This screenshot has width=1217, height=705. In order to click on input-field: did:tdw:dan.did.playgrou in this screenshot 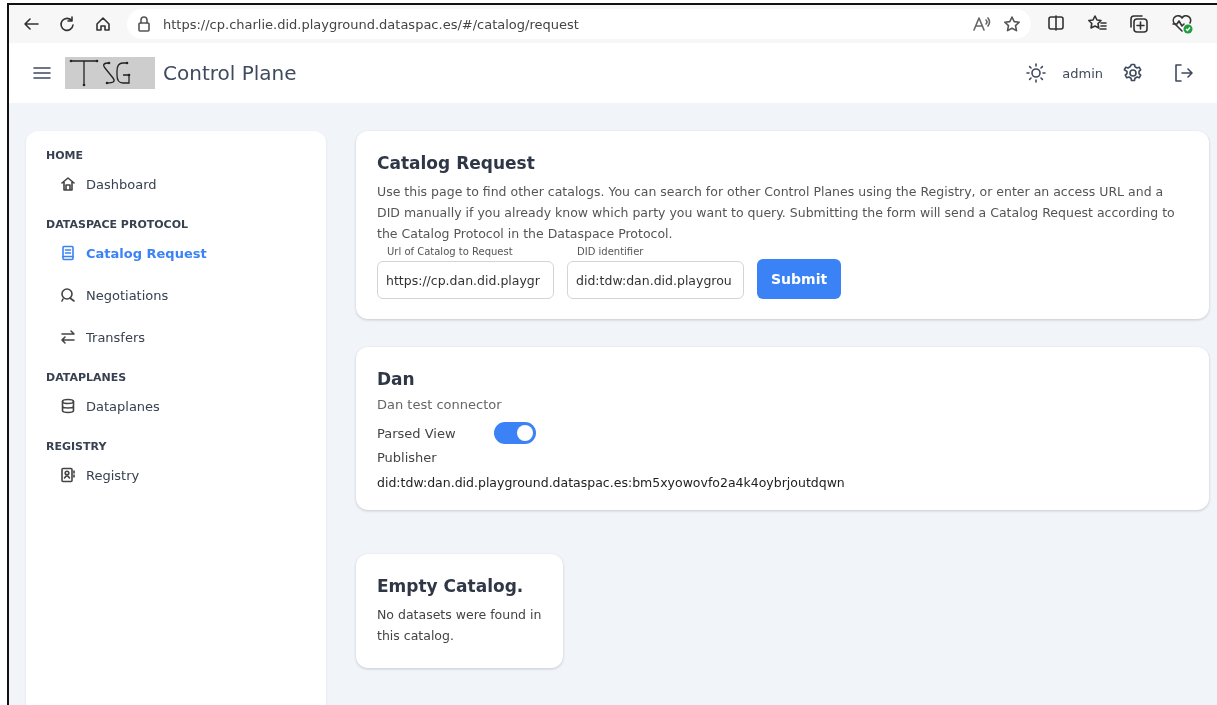, I will do `click(655, 280)`.